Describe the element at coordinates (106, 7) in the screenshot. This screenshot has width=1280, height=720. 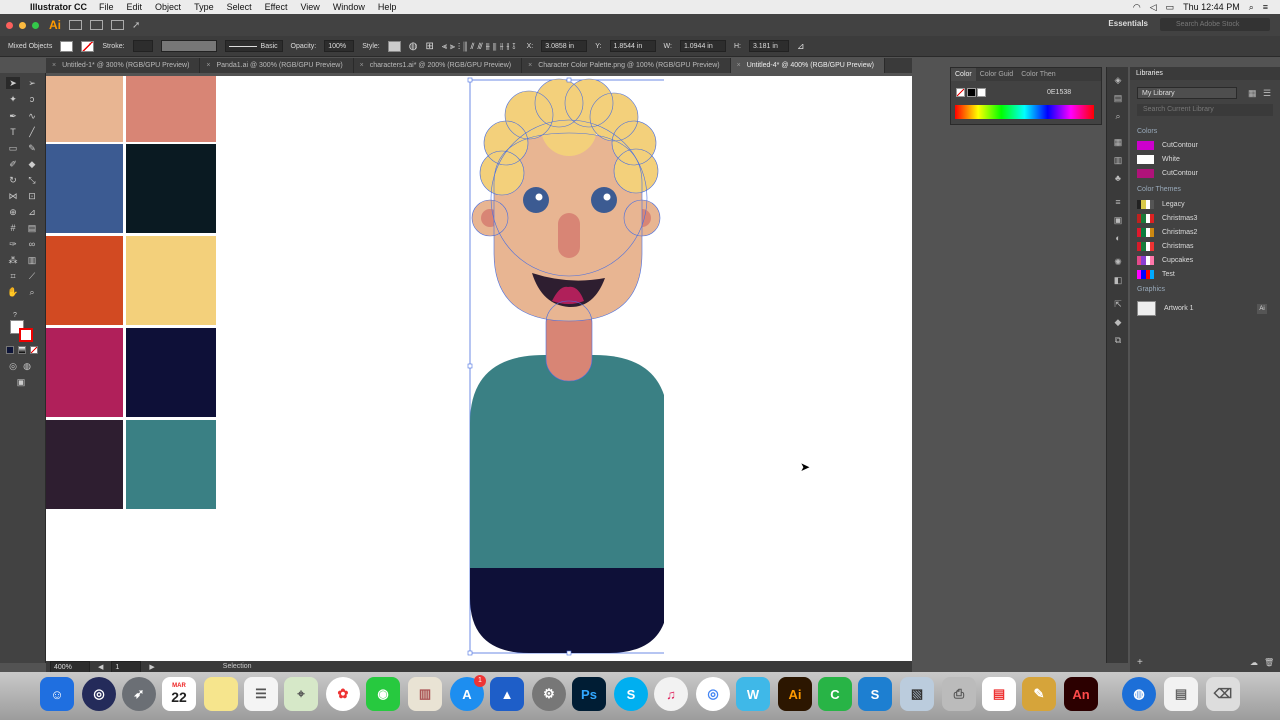
I see `menu-file: File` at that location.